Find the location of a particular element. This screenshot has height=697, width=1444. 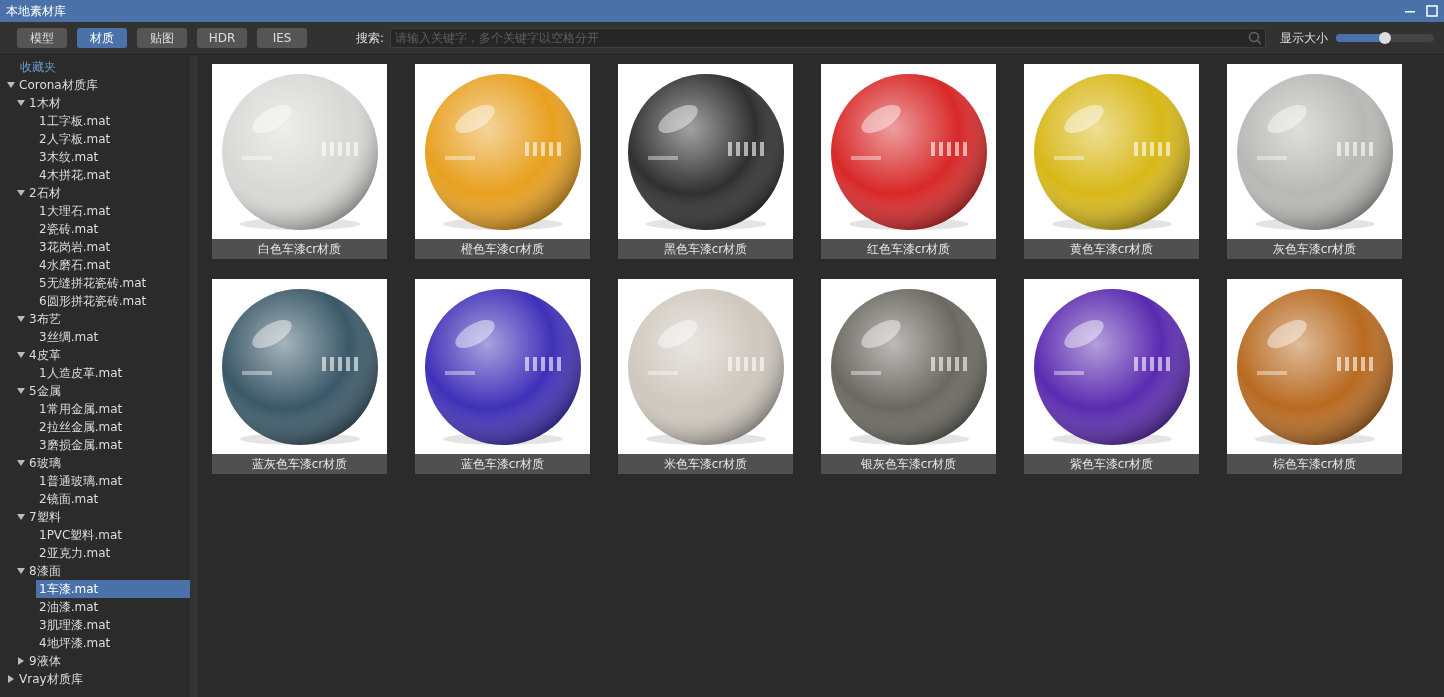

material-name: 黄色车漆cr材质 is located at coordinates (1111, 249).